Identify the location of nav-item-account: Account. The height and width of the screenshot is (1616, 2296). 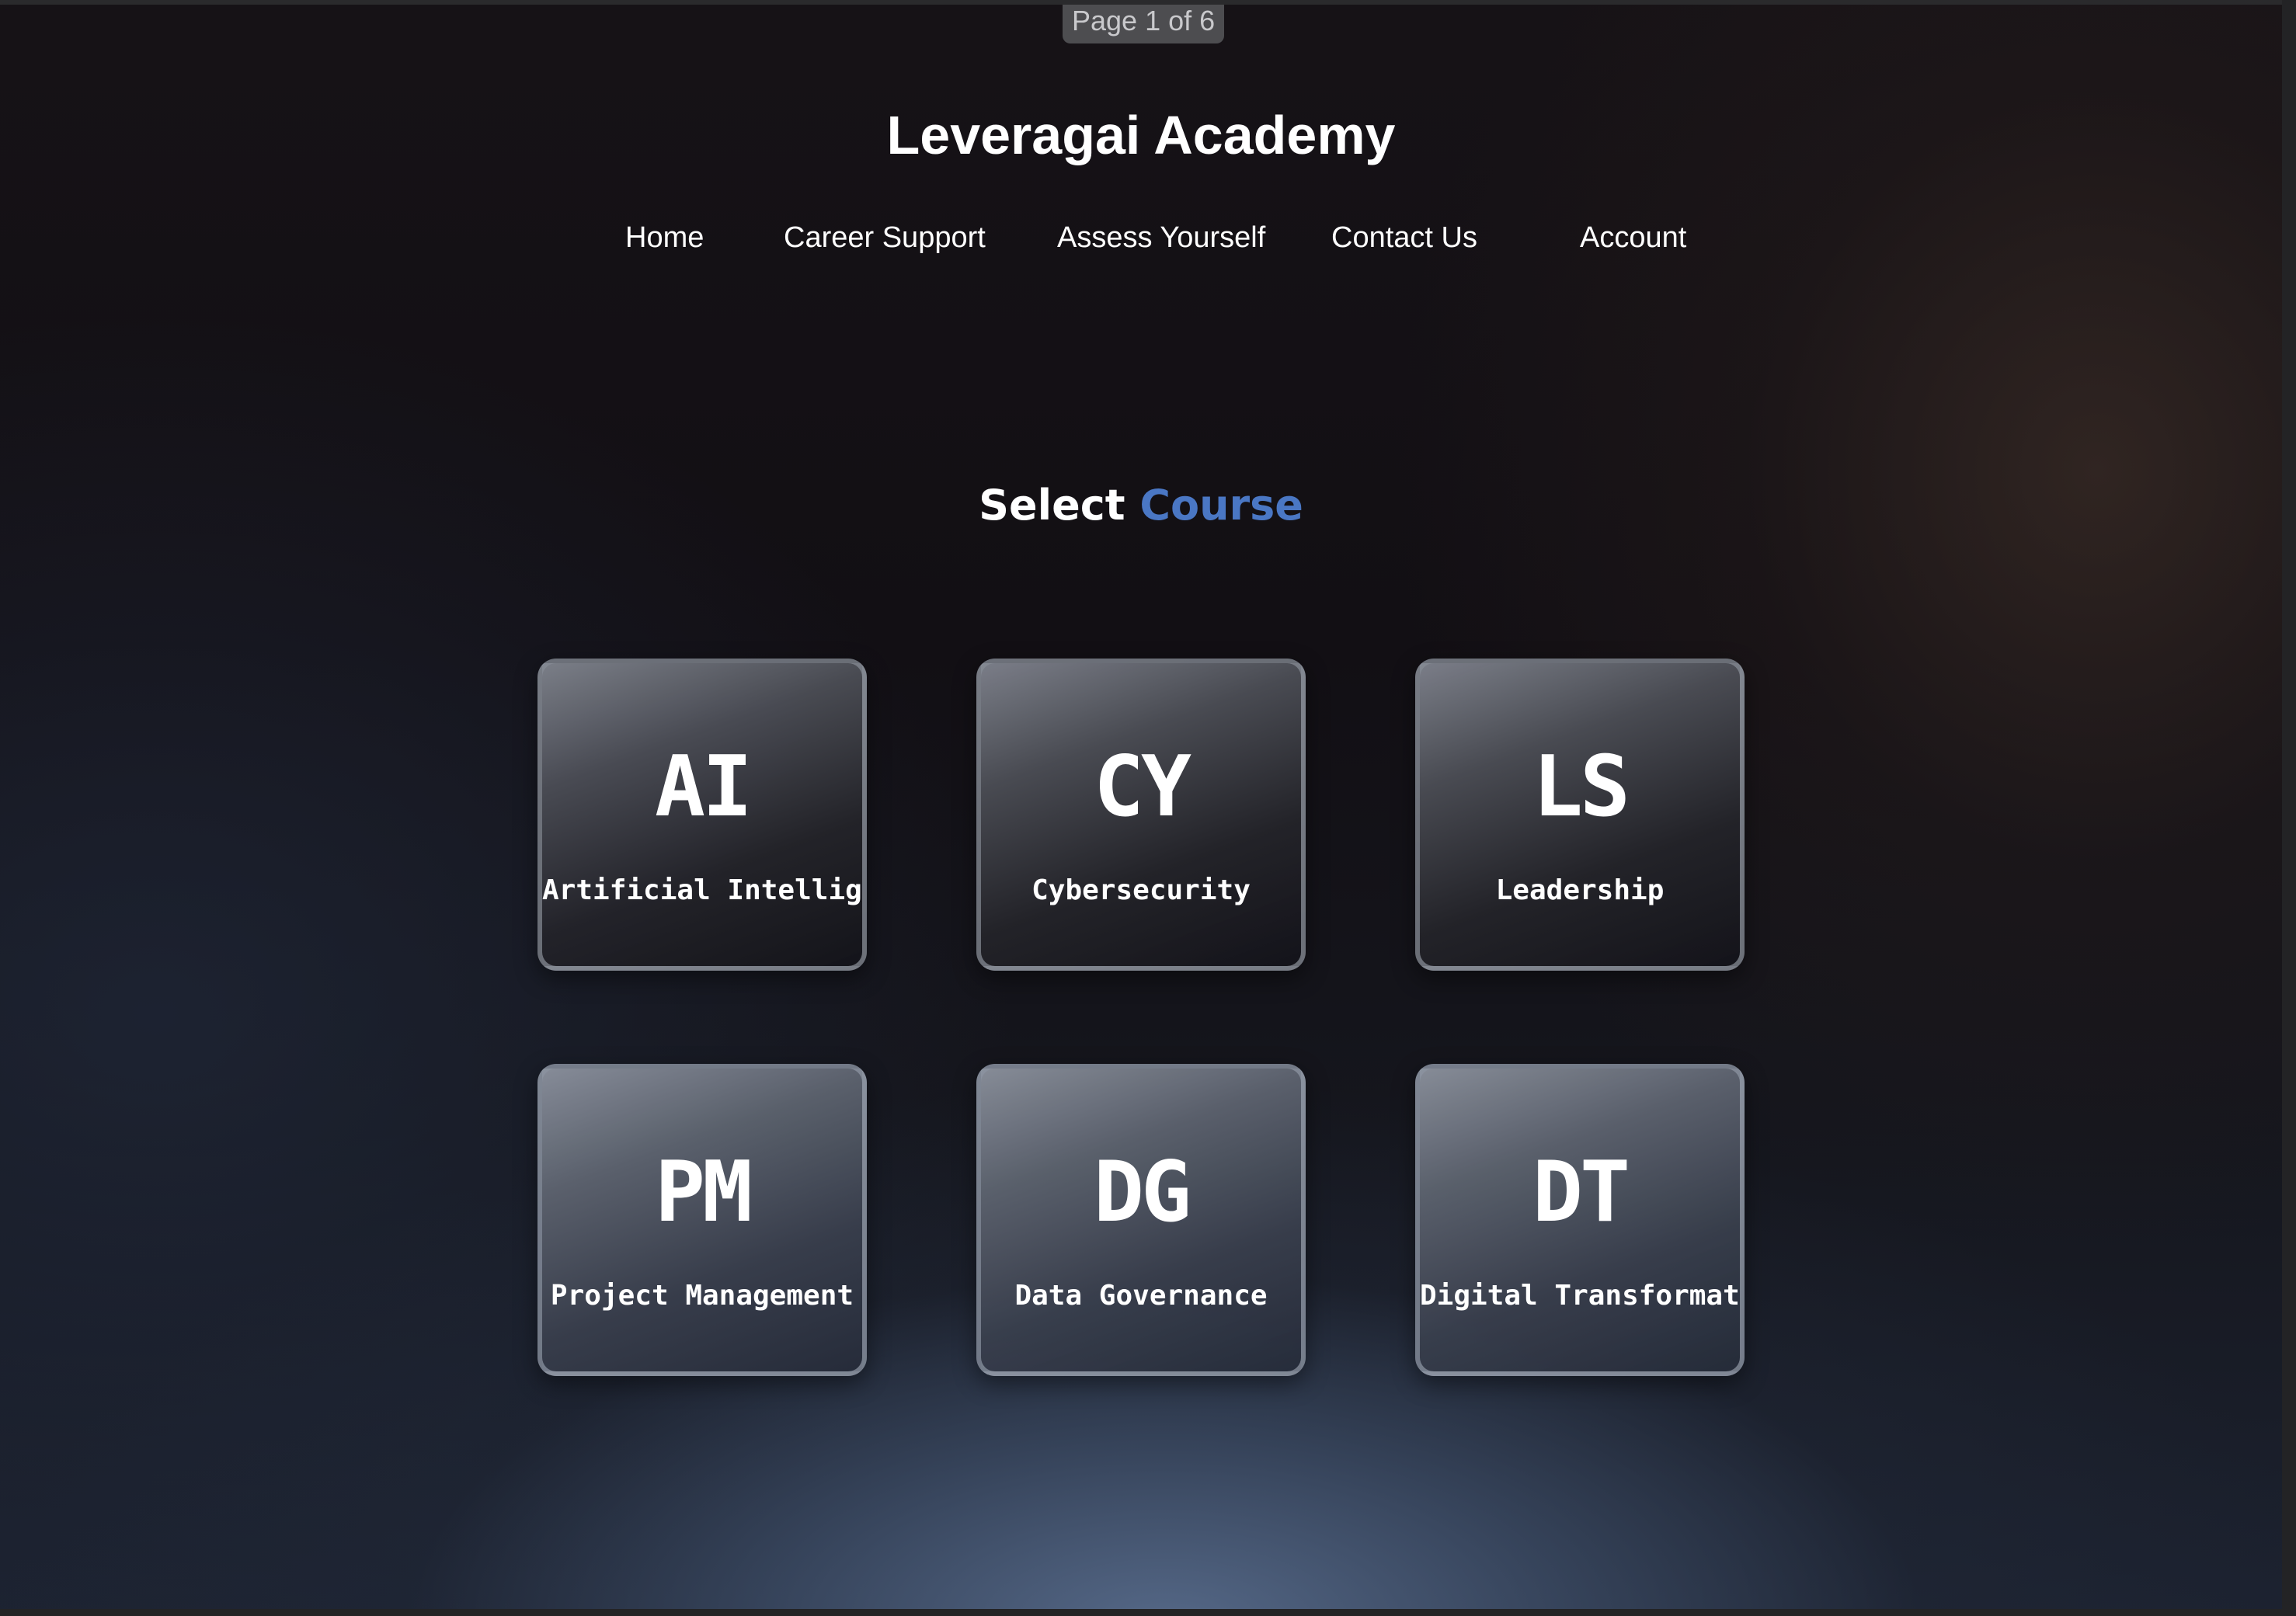
(1633, 237).